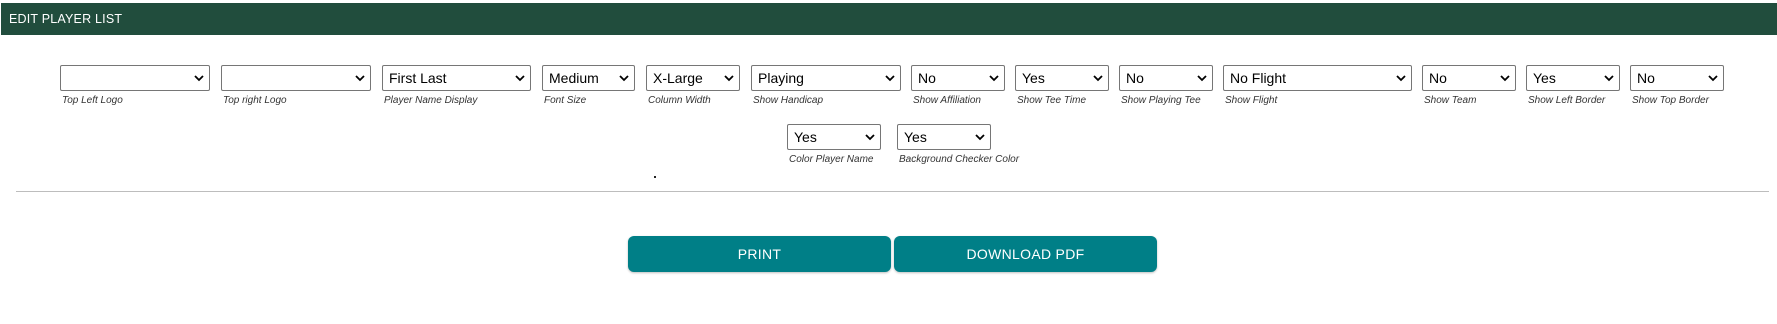 The width and height of the screenshot is (1777, 324). What do you see at coordinates (1166, 78) in the screenshot?
I see `show-playing-tee-select: No` at bounding box center [1166, 78].